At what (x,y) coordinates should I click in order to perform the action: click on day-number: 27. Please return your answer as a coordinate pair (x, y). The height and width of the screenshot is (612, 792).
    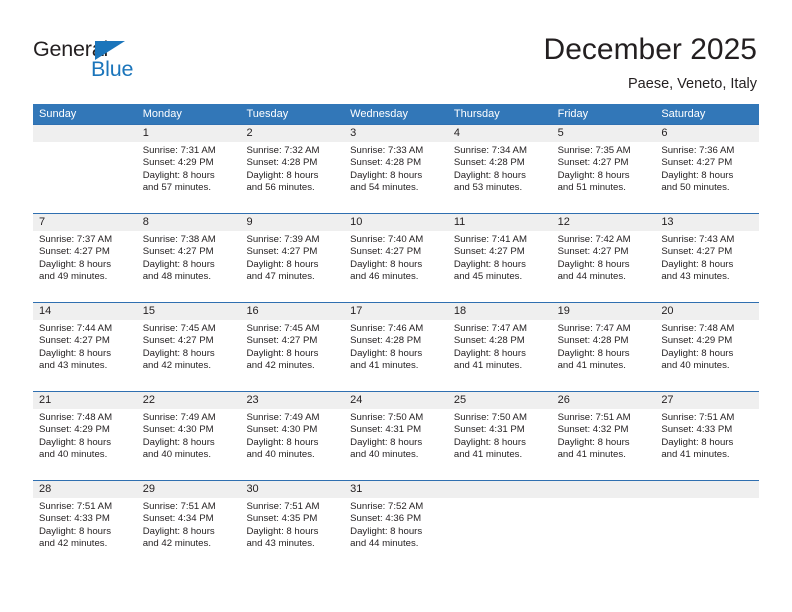
    Looking at the image, I should click on (707, 400).